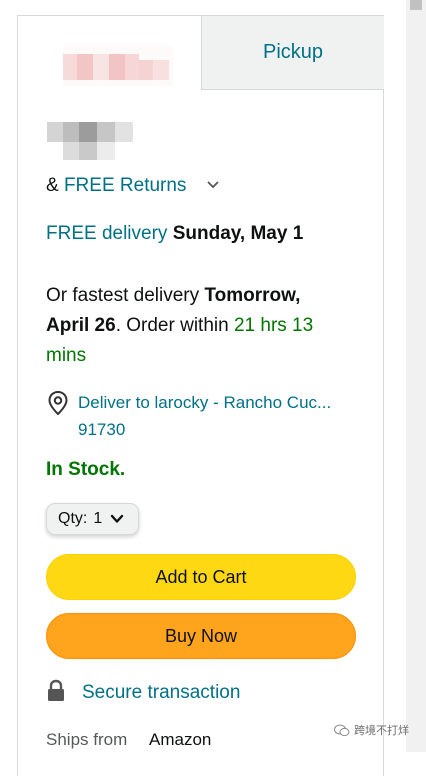 The image size is (426, 776). I want to click on free-returns-link: FREE Returns, so click(125, 185).